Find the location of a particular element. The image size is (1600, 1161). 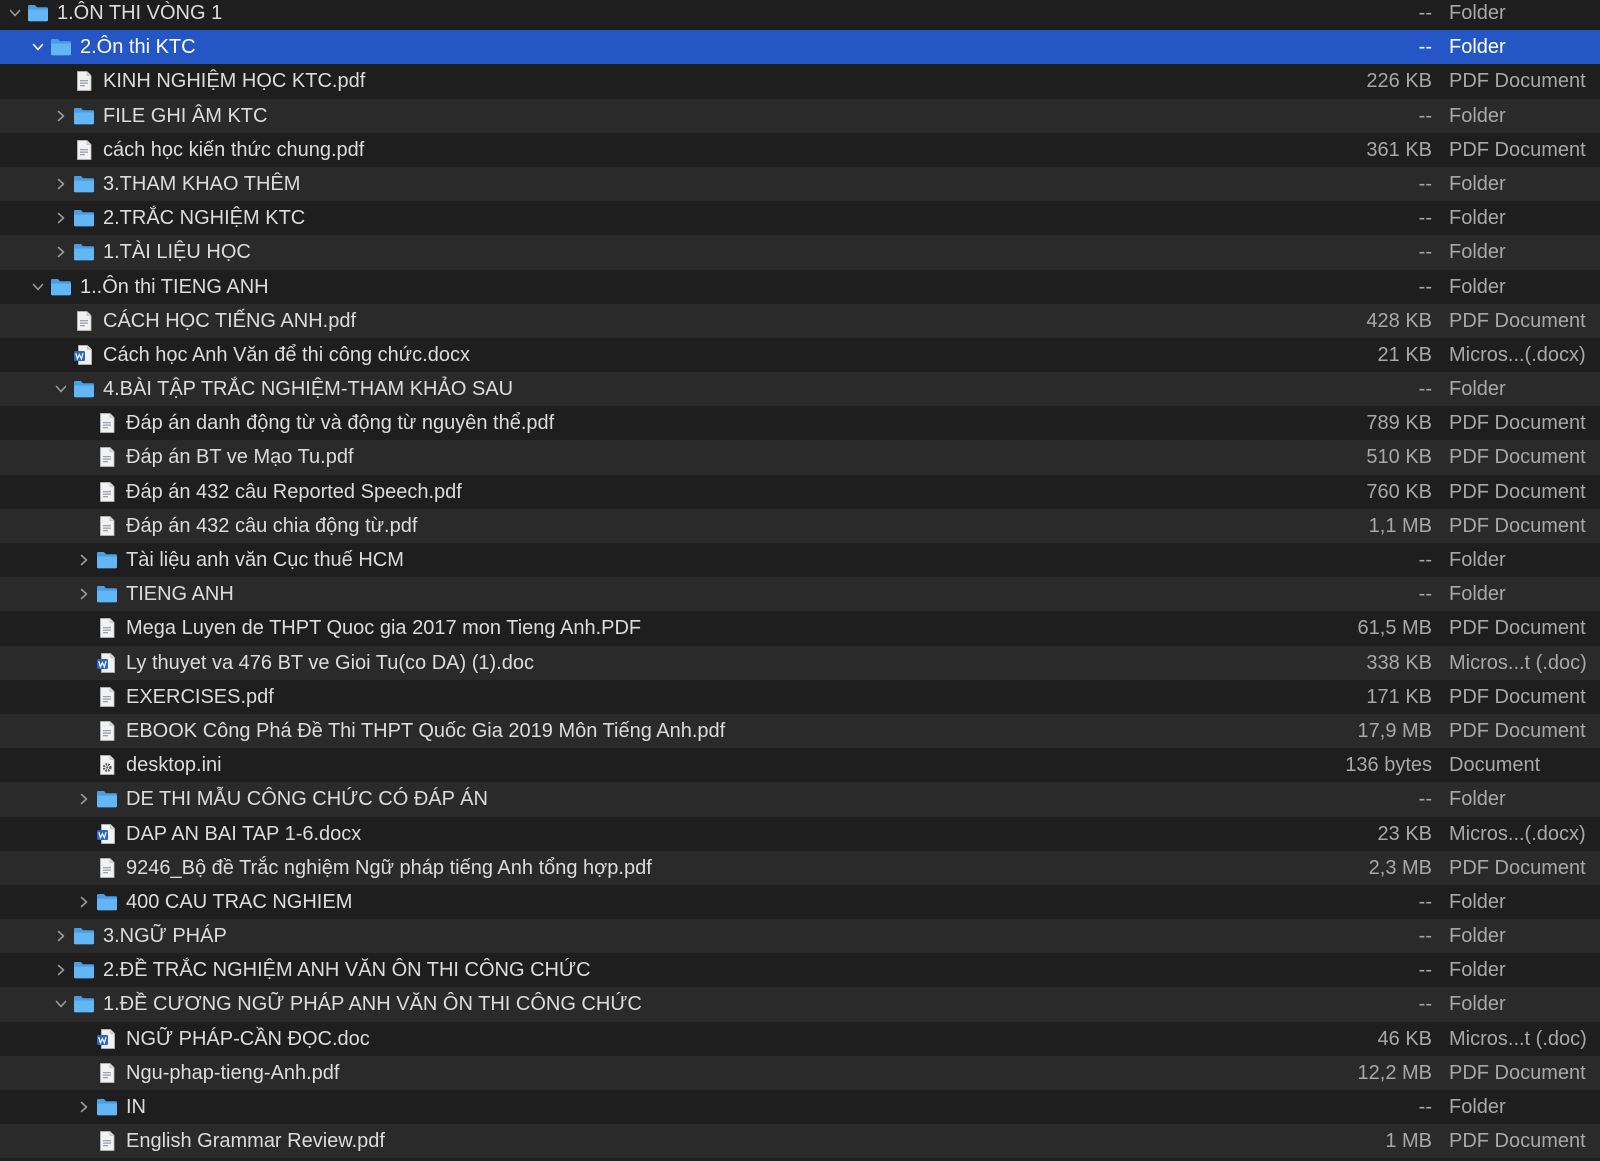

file-name: Đáp án 432 câu Reported Speech.pdf is located at coordinates (294, 491).